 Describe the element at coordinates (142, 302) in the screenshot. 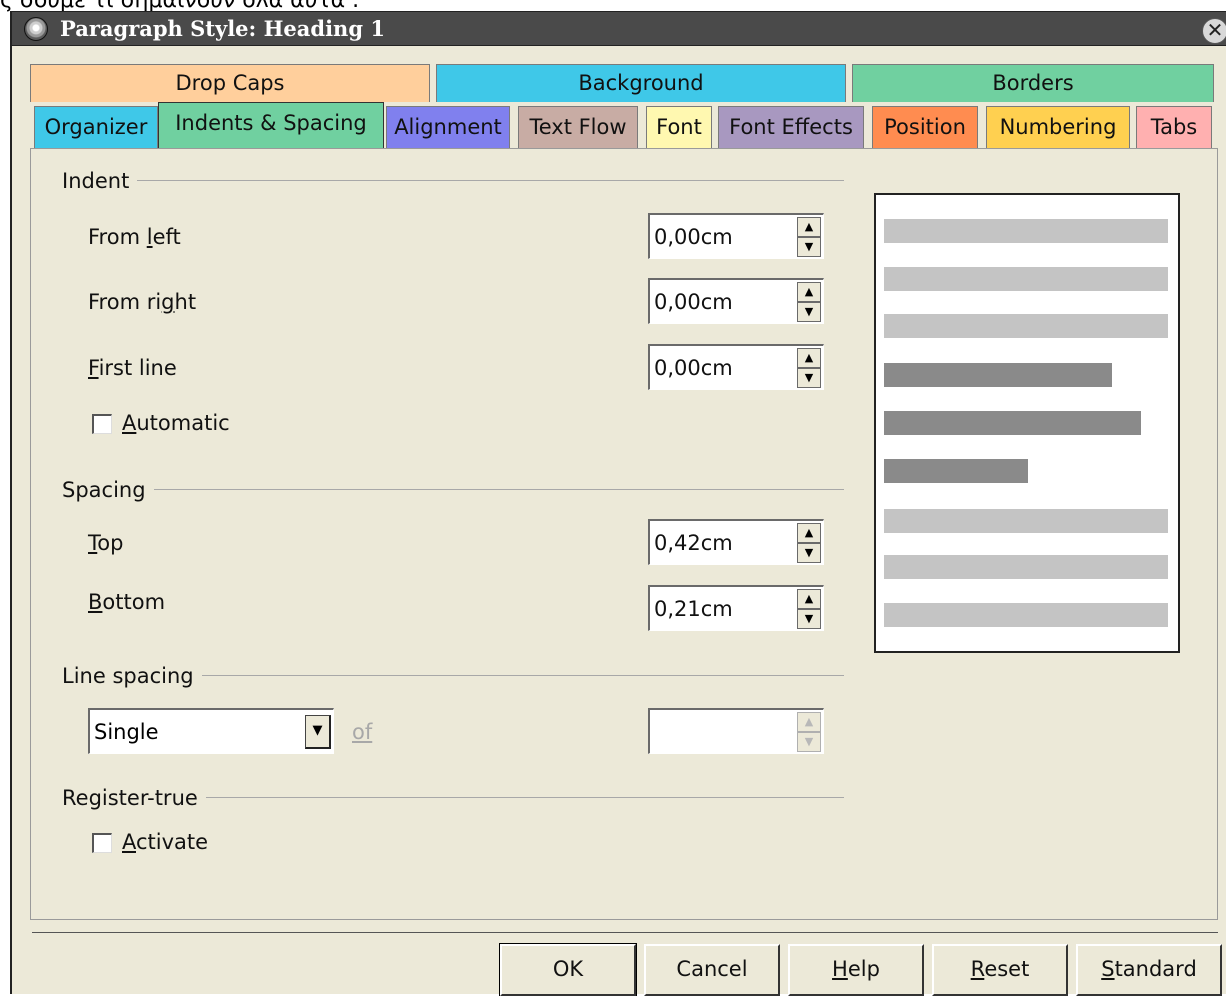

I see `from-right-label: From right` at that location.